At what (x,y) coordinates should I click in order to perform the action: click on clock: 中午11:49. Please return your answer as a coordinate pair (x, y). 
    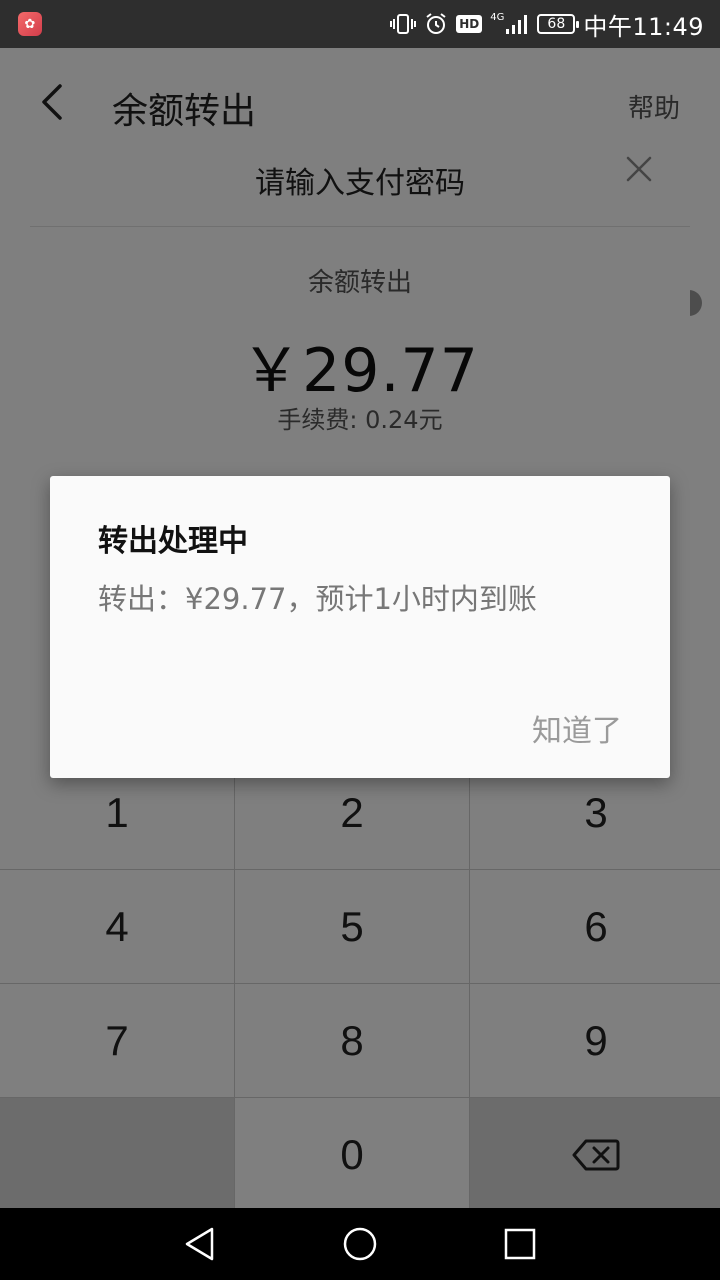
    Looking at the image, I should click on (643, 26).